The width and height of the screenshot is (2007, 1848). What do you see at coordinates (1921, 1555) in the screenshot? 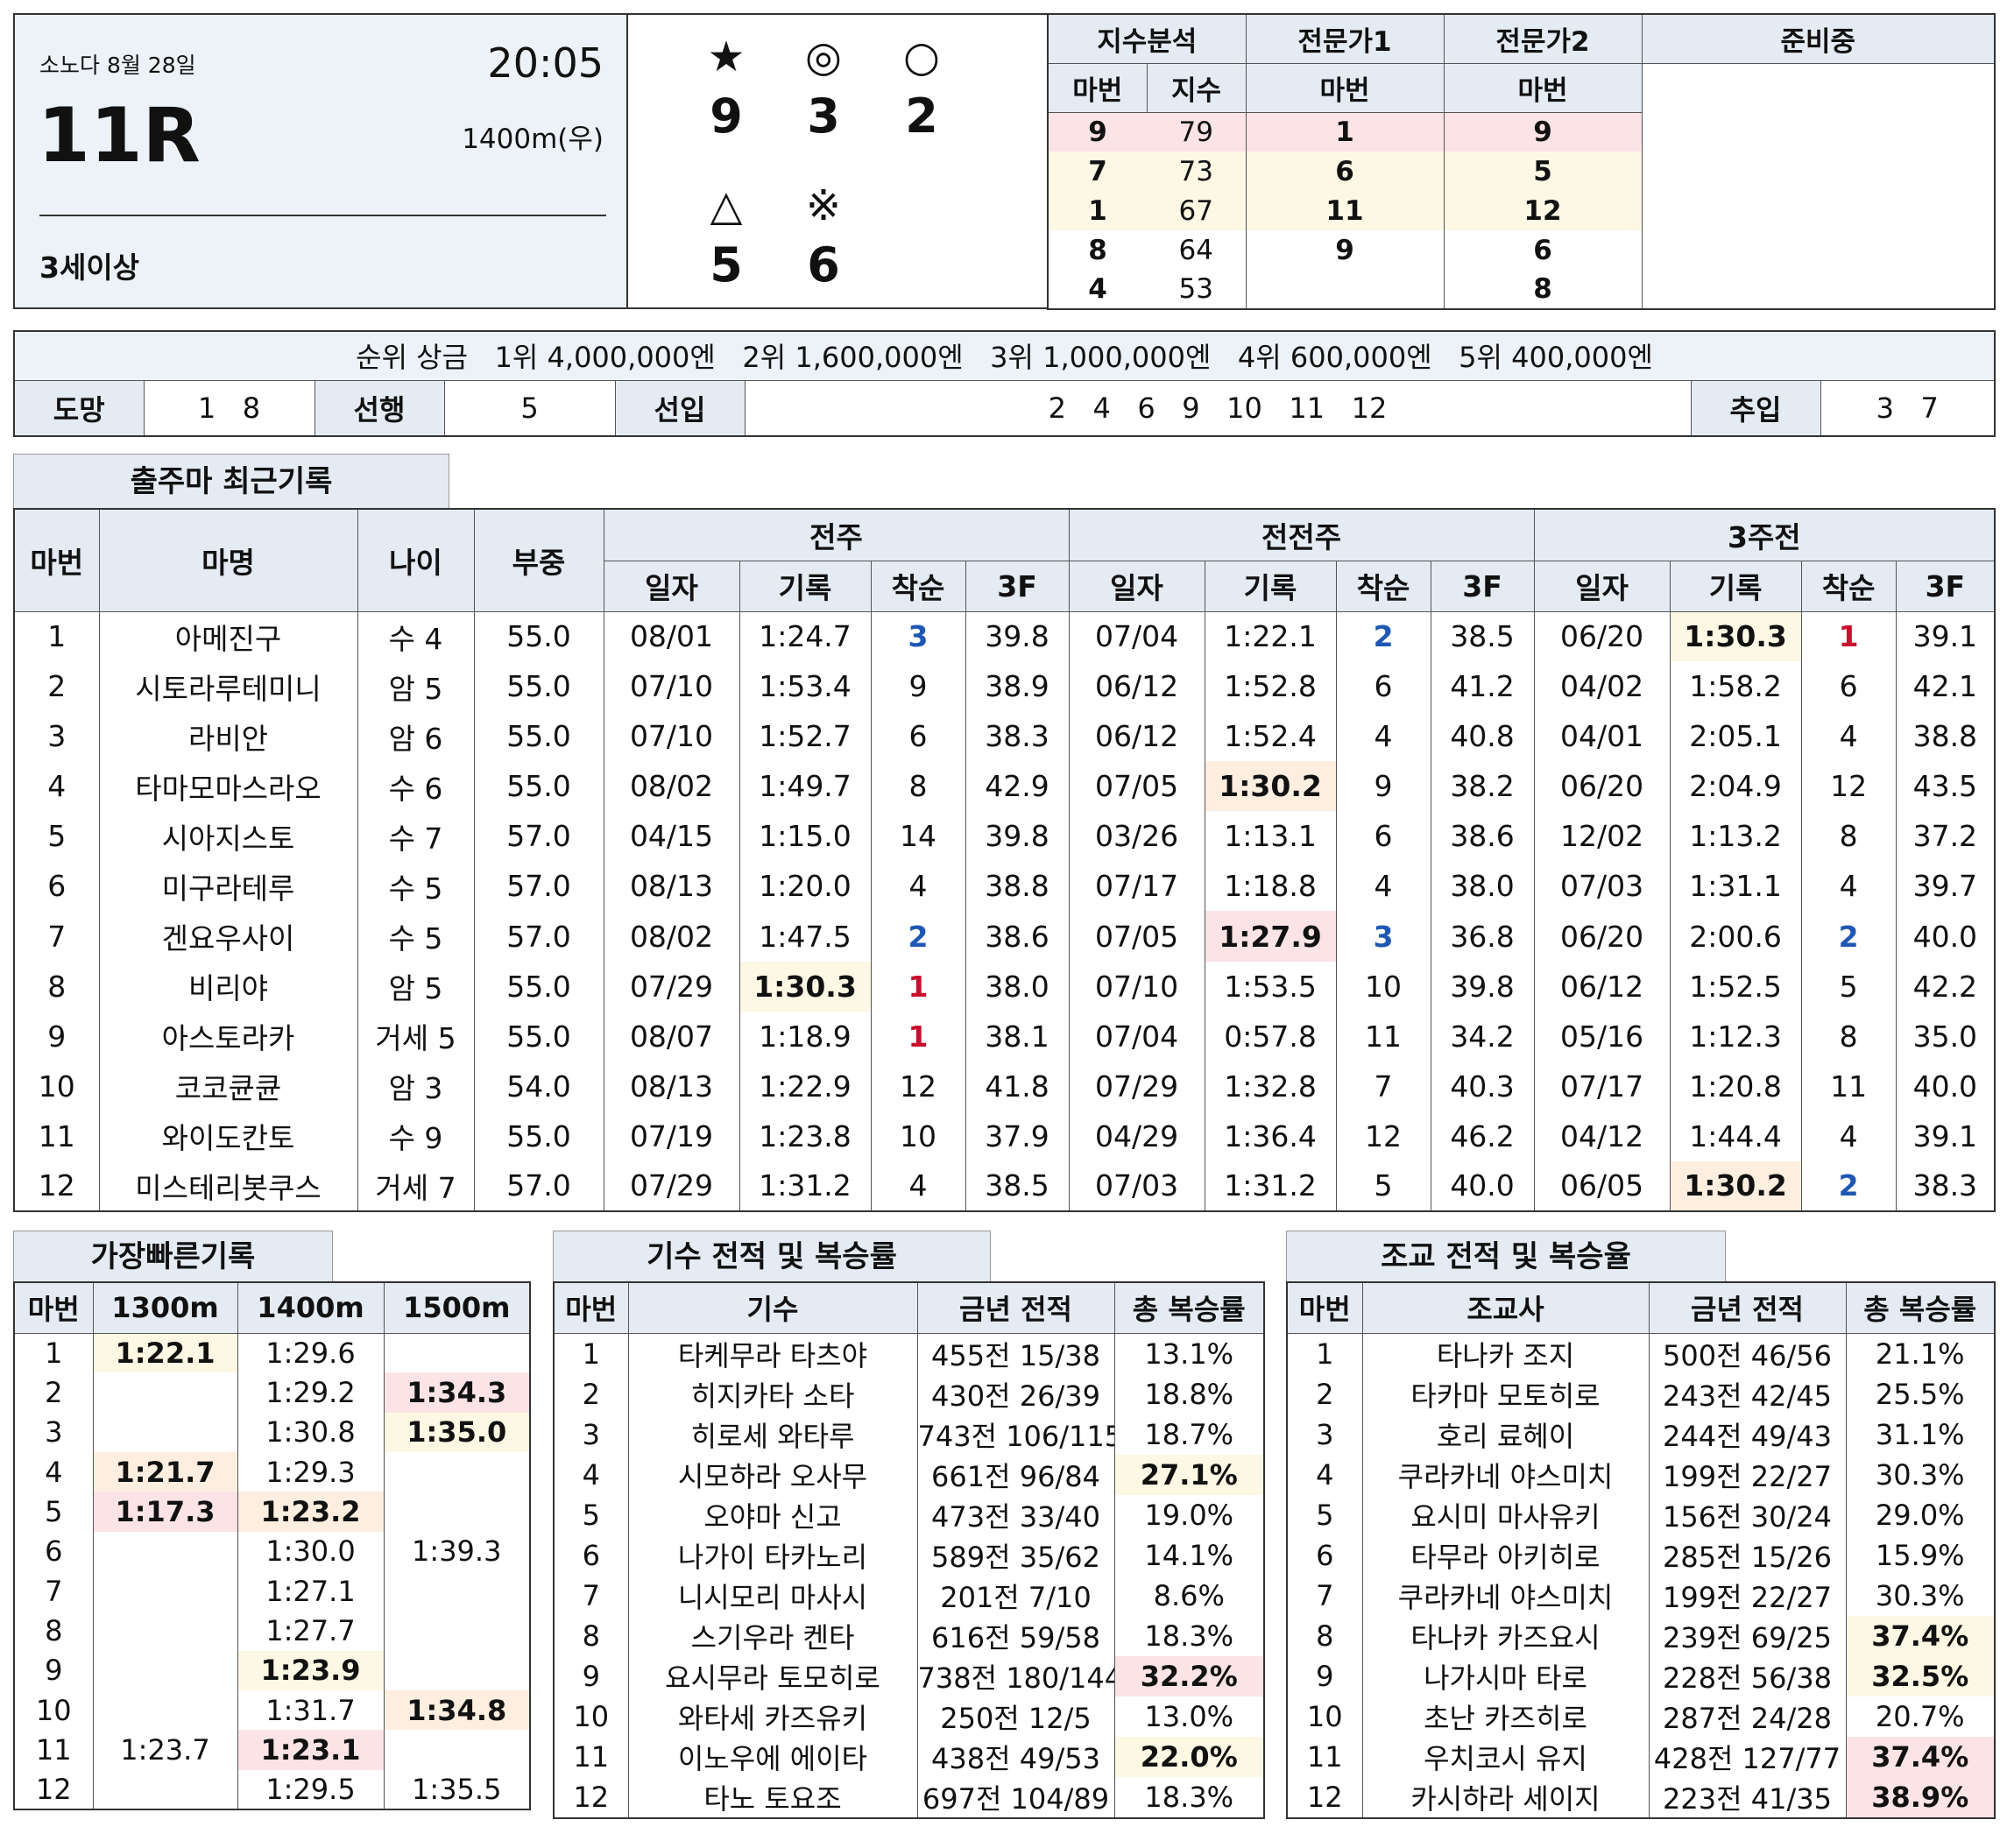
I see `place-rate: 15.9%` at bounding box center [1921, 1555].